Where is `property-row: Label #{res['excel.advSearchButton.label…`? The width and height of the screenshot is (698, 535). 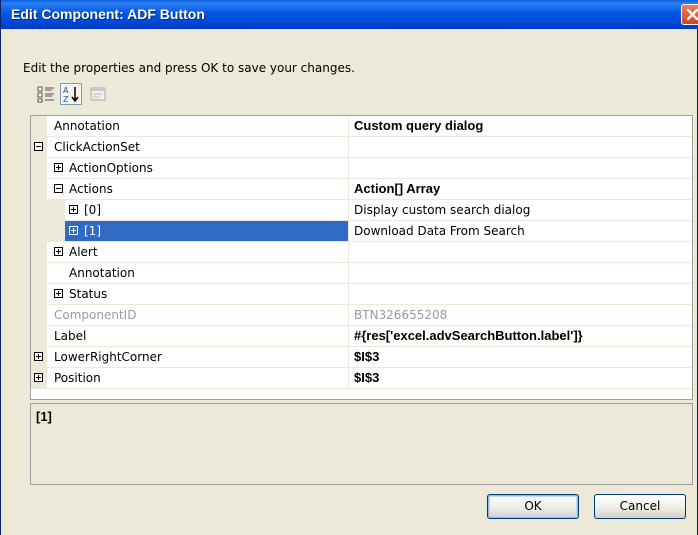
property-row: Label #{res['excel.advSearchButton.label… is located at coordinates (361, 336).